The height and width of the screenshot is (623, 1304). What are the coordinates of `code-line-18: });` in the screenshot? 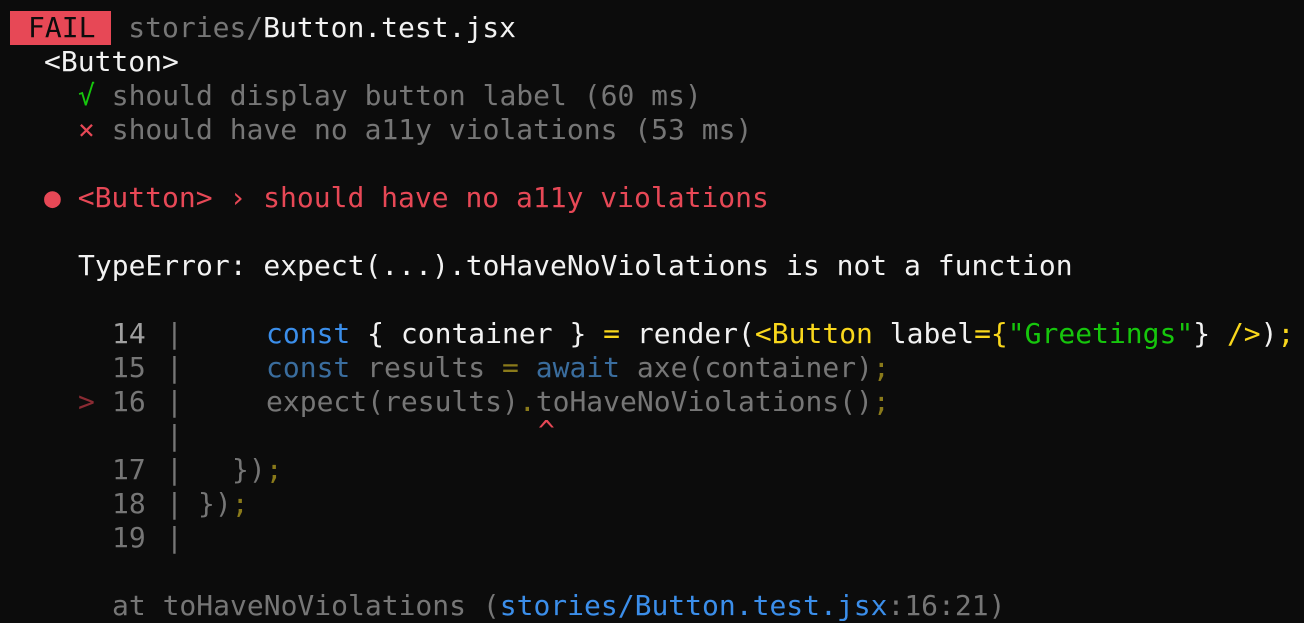 It's located at (223, 503).